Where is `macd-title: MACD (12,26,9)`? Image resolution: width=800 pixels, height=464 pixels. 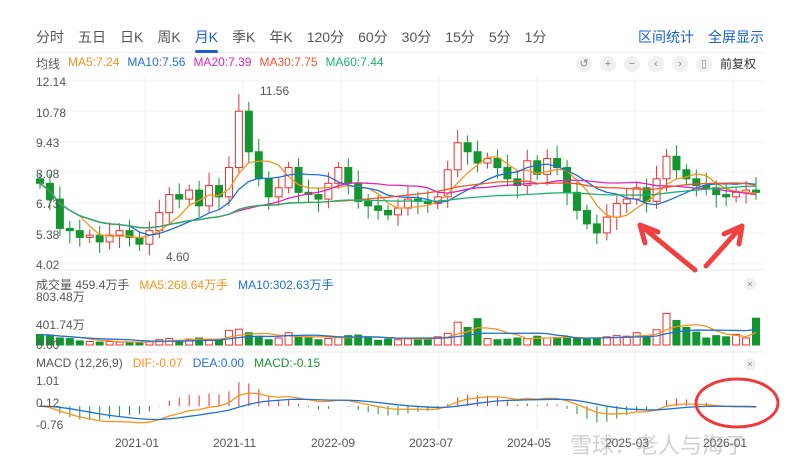 macd-title: MACD (12,26,9) is located at coordinates (79, 363).